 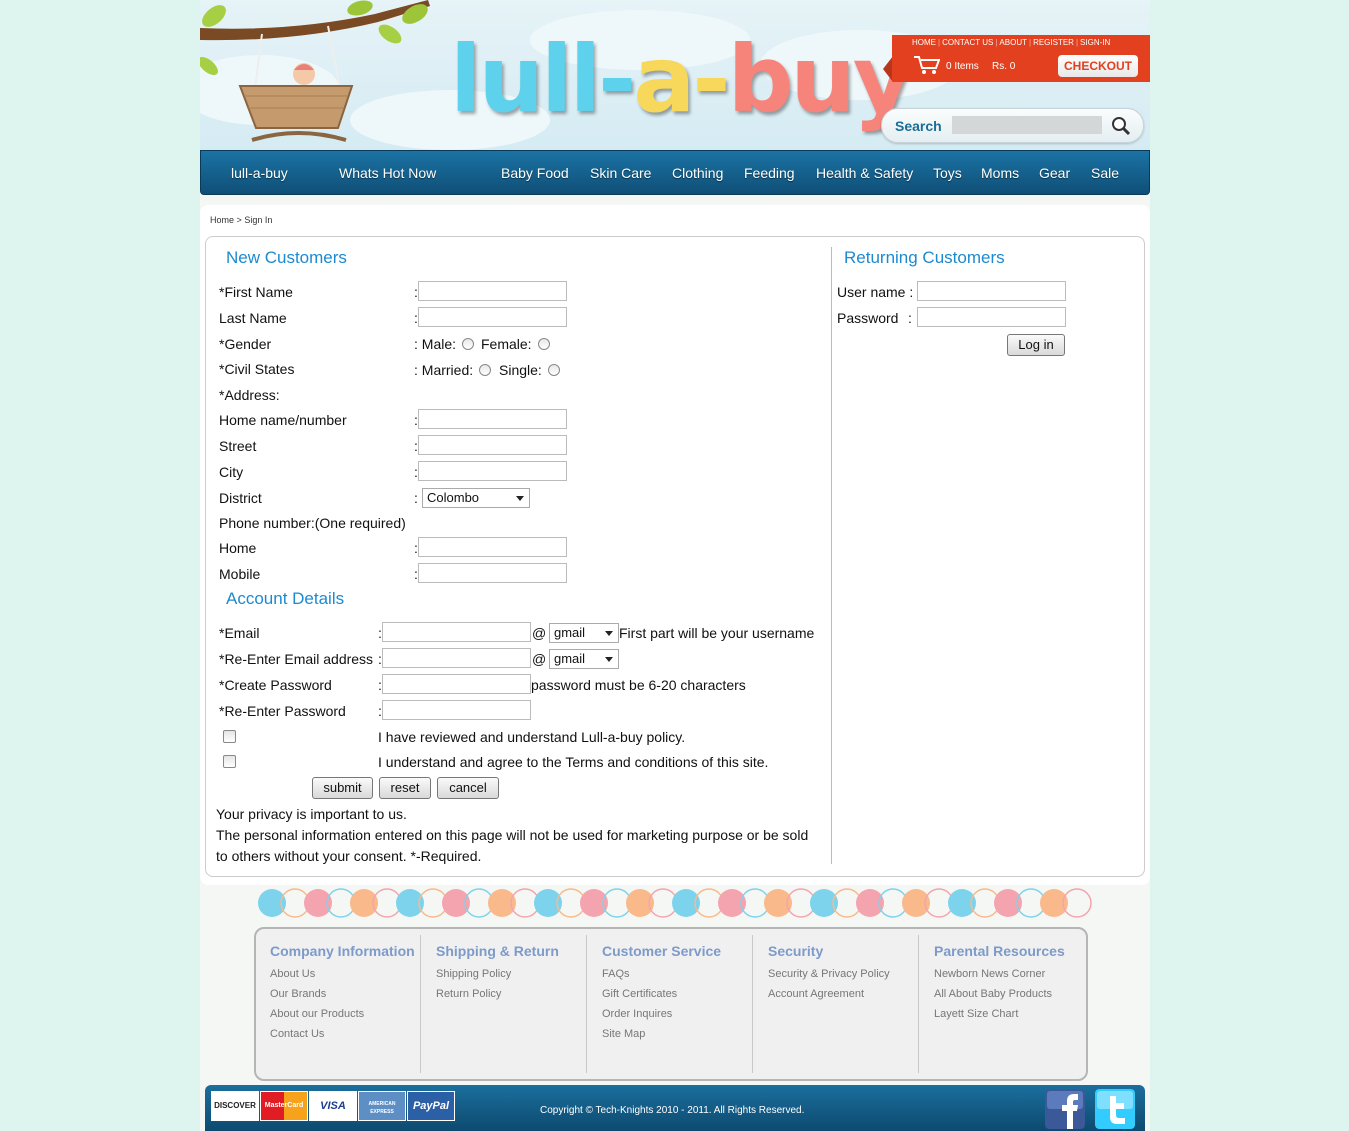 I want to click on password-input, so click(x=456, y=684).